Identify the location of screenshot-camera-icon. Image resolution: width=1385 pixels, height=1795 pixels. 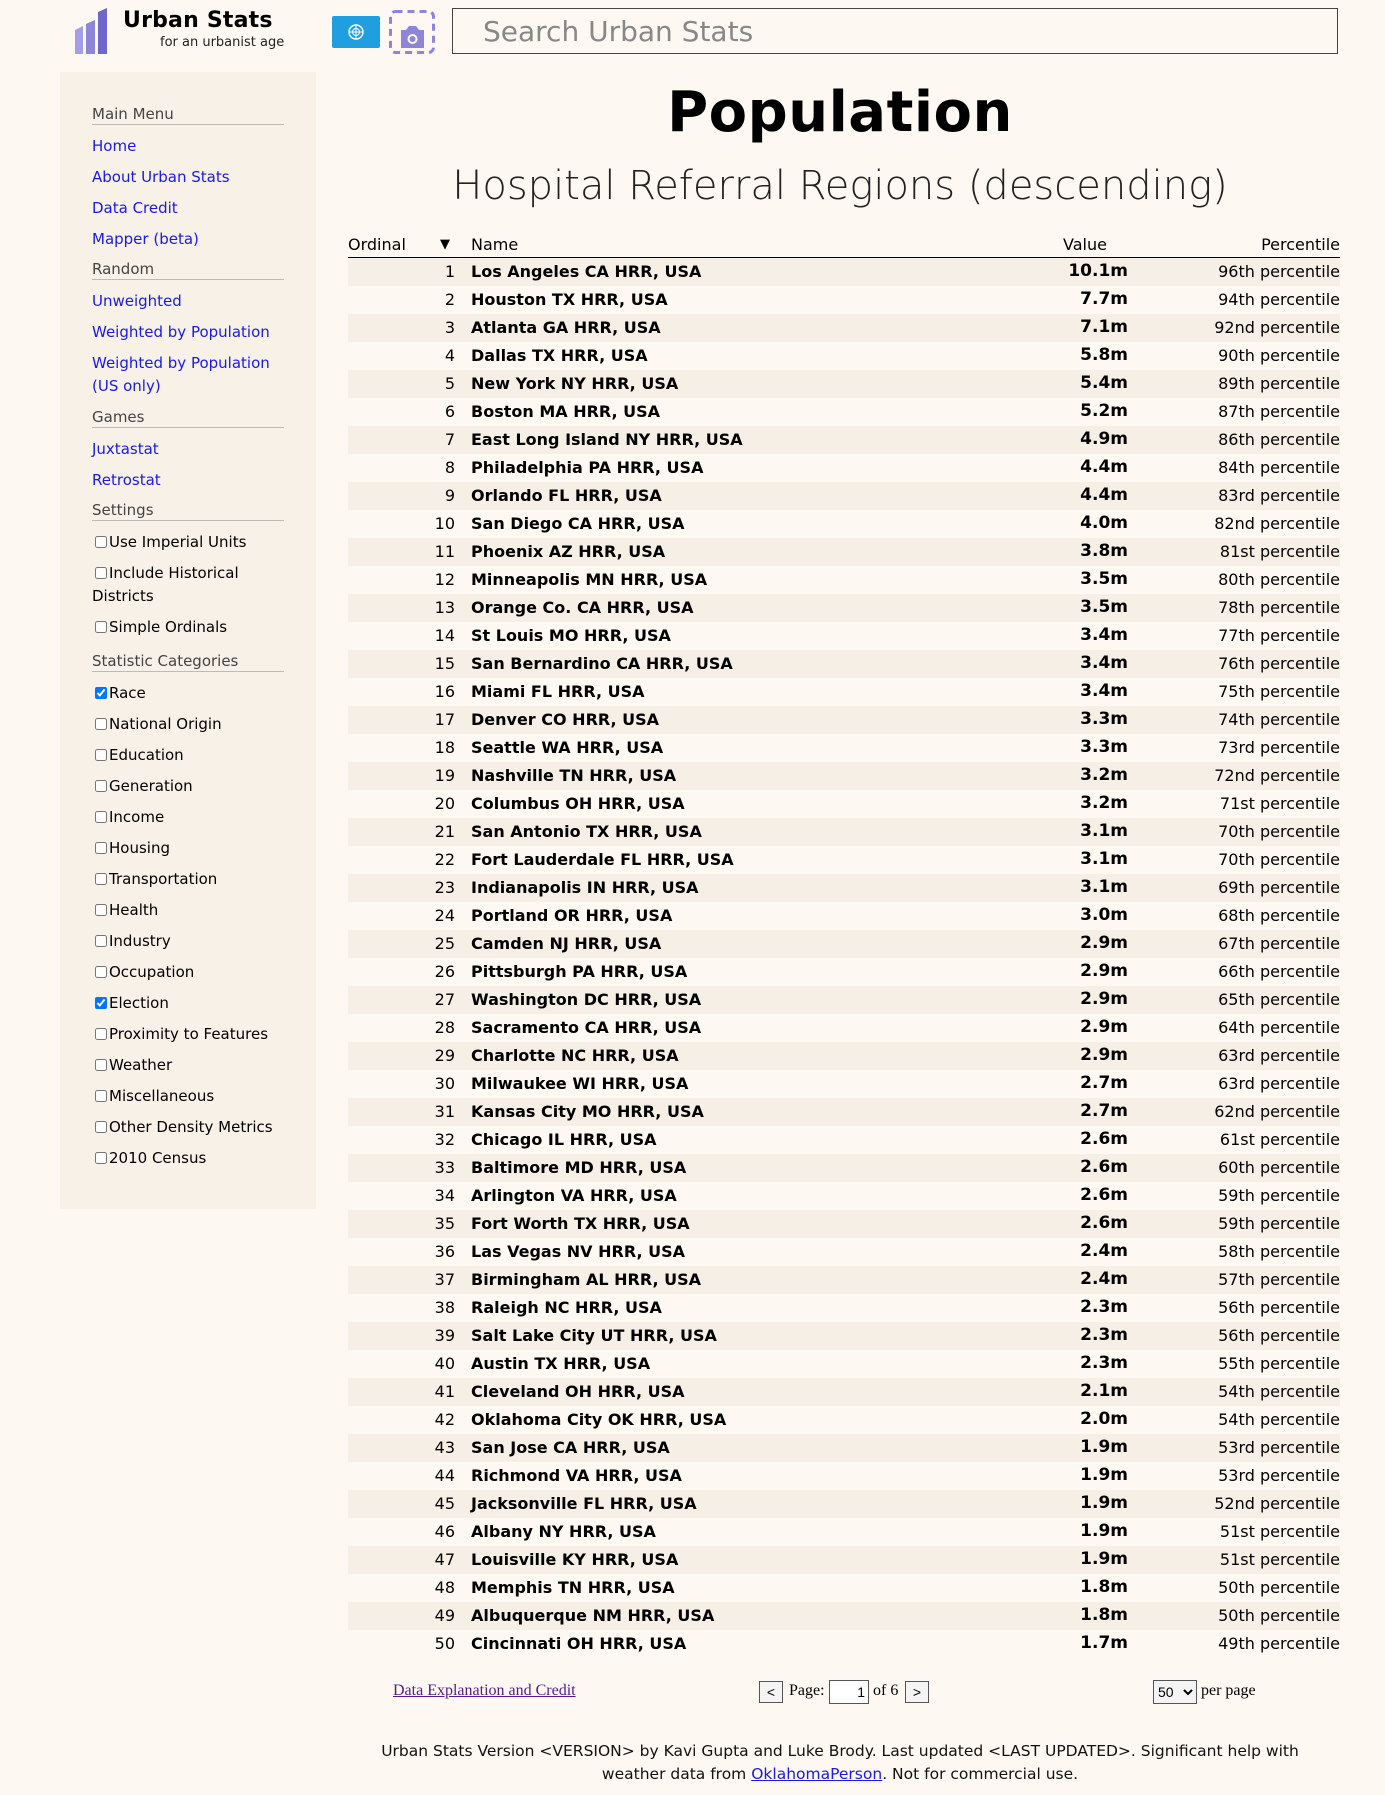
(412, 32).